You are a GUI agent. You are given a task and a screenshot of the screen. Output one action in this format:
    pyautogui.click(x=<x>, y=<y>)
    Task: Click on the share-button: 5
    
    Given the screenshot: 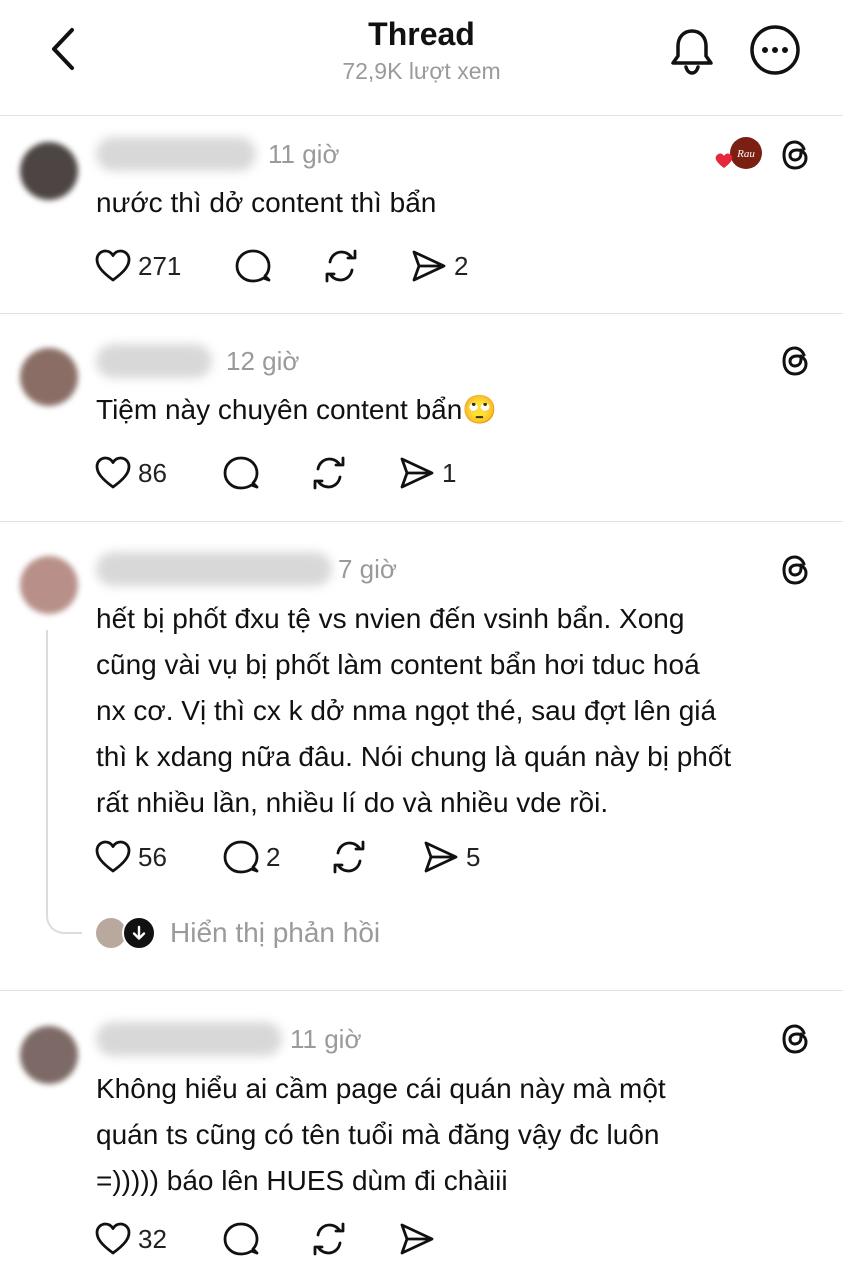 What is the action you would take?
    pyautogui.click(x=451, y=857)
    